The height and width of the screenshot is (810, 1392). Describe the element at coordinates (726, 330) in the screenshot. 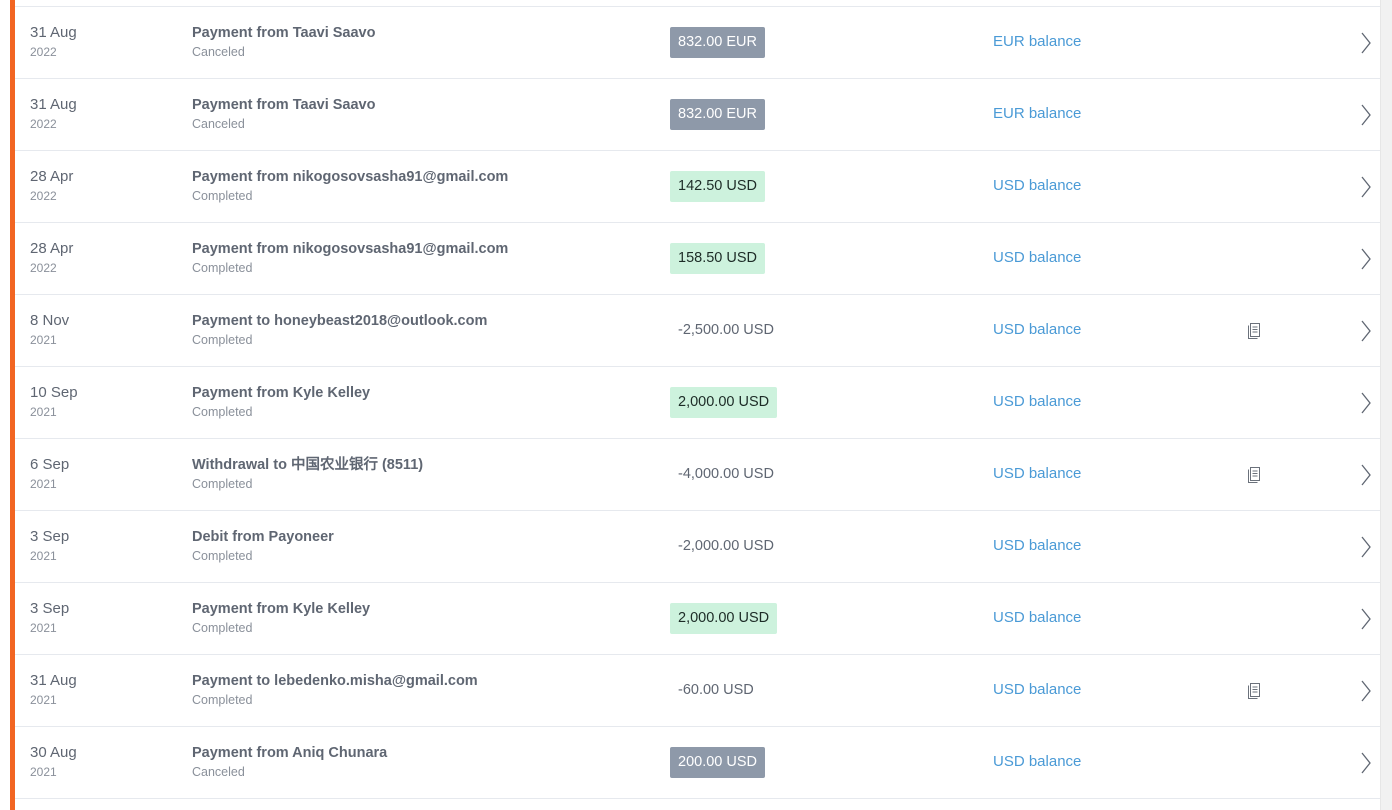

I see `transaction-amount: -2,500.00 USD` at that location.